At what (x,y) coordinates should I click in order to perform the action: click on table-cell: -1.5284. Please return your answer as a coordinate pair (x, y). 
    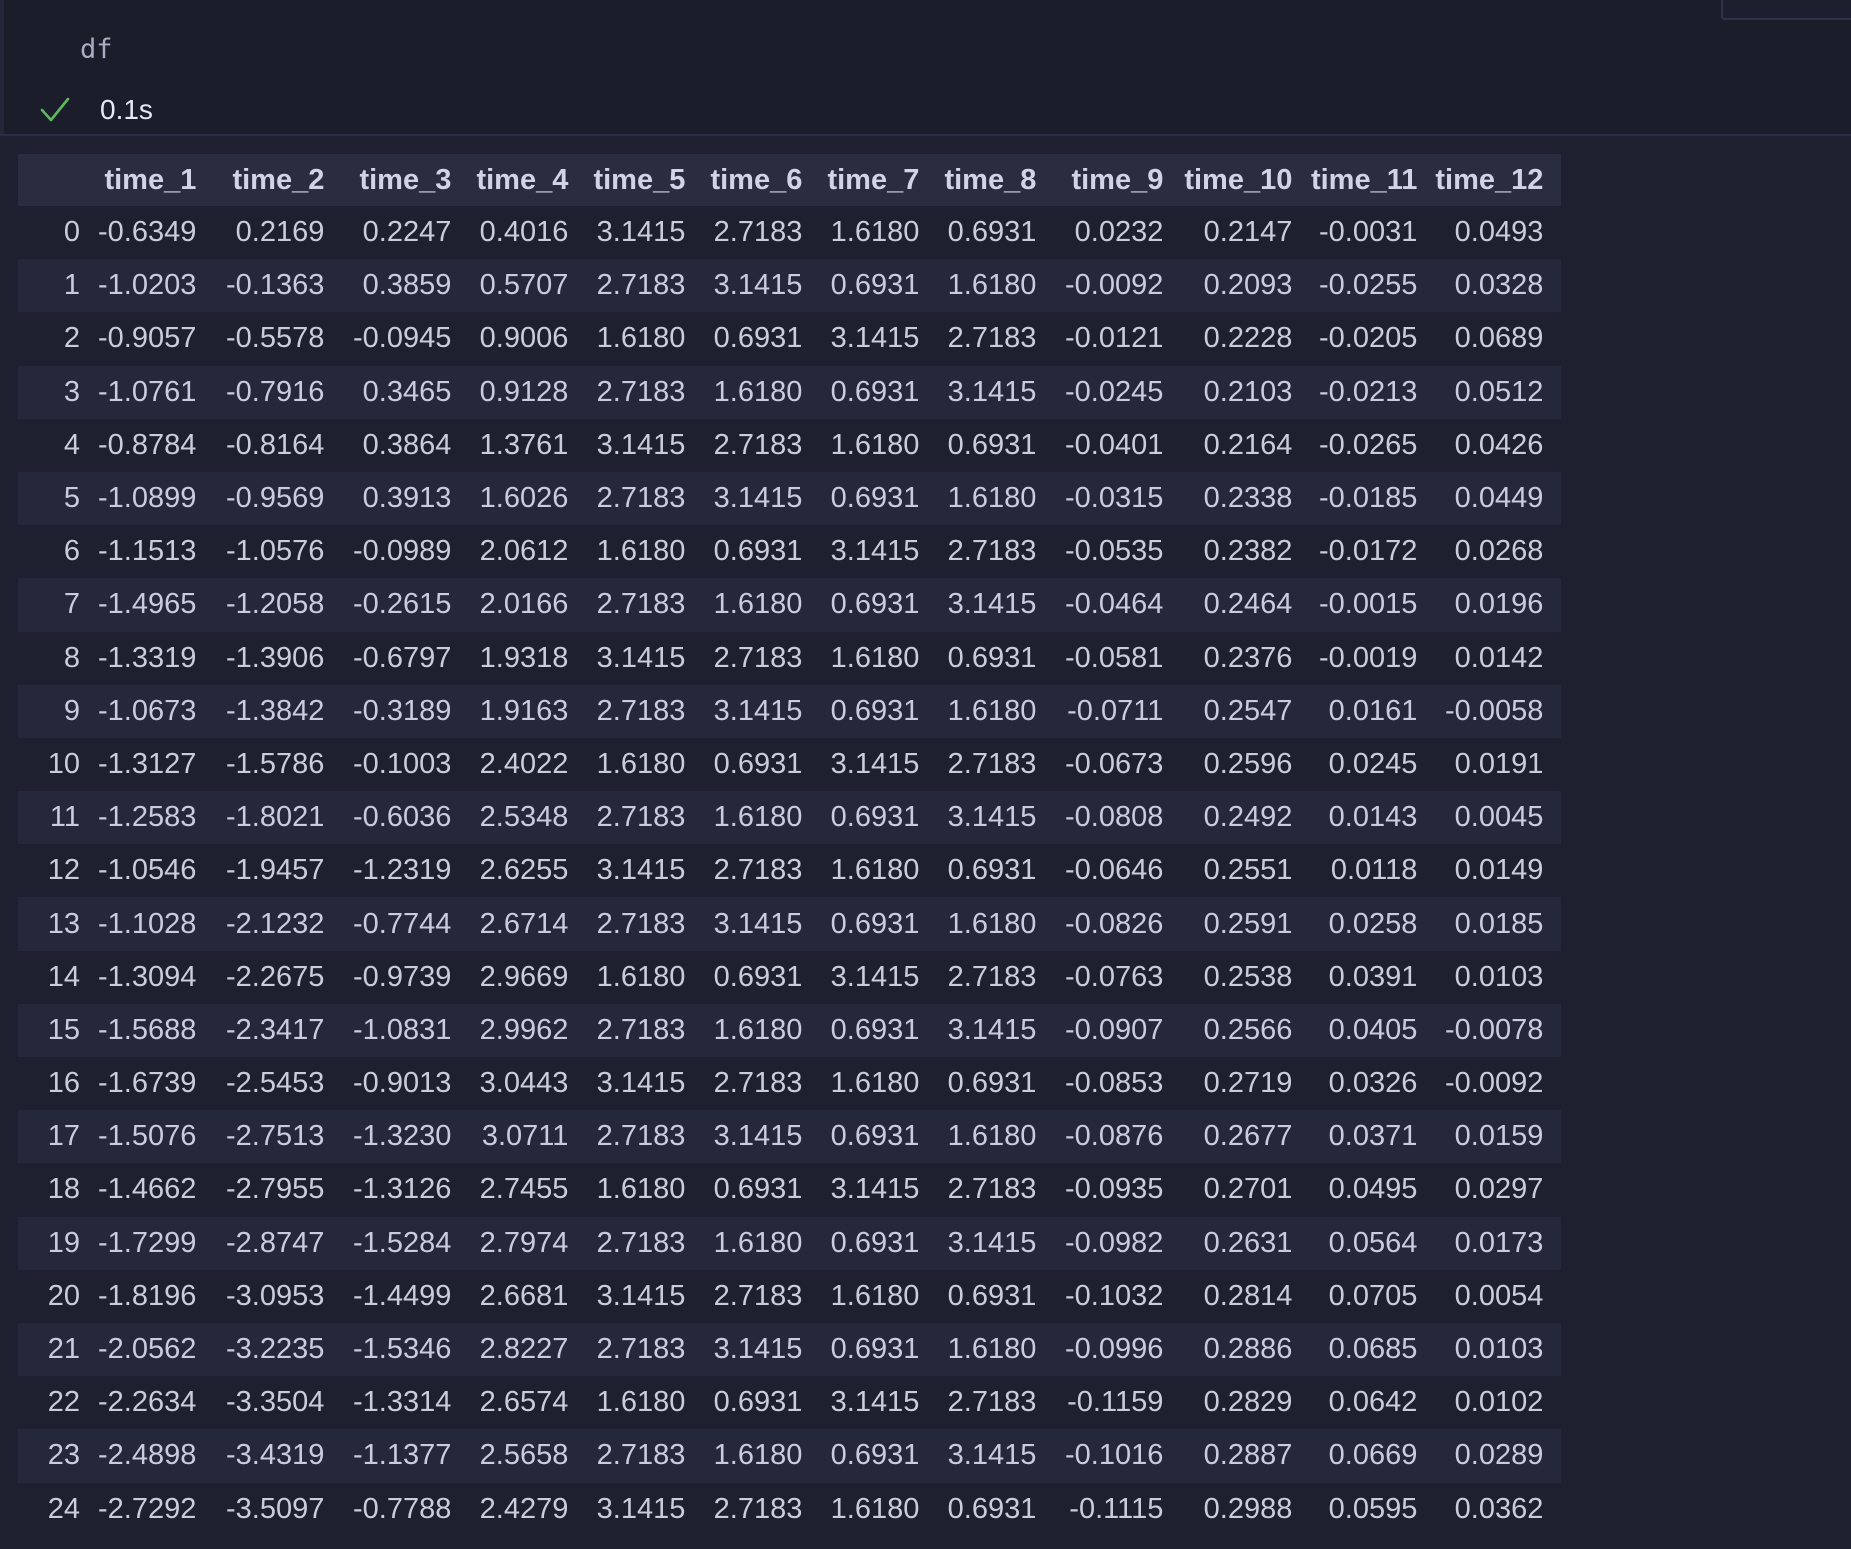
    Looking at the image, I should click on (402, 1242).